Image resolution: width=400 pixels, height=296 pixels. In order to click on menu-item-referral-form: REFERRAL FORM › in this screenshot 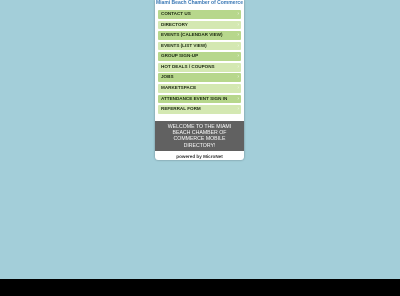, I will do `click(199, 109)`.